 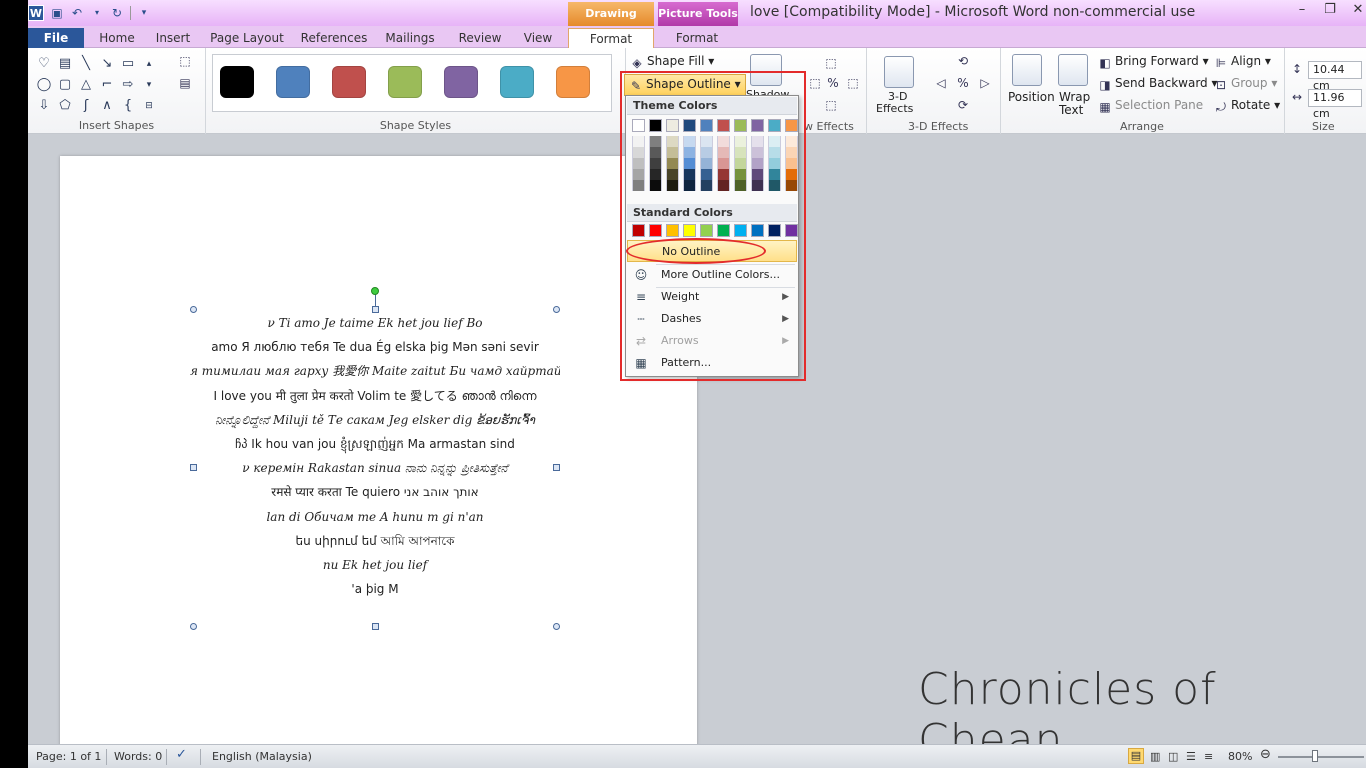 What do you see at coordinates (375, 291) in the screenshot?
I see `rotation-handle` at bounding box center [375, 291].